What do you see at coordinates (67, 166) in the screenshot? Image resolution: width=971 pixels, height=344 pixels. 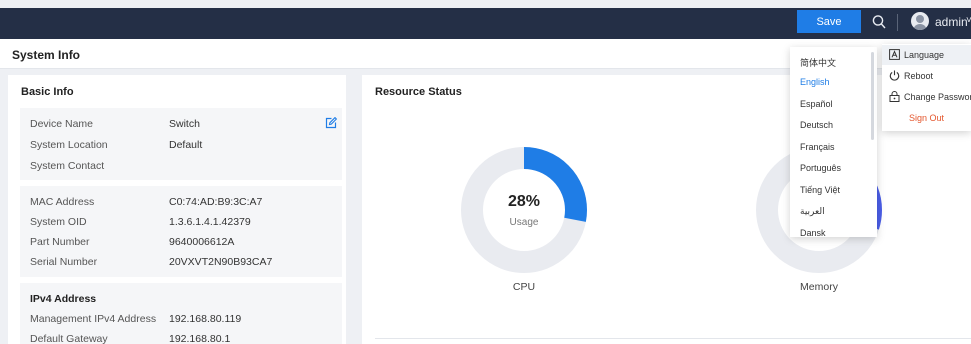 I see `info-label: System Contact` at bounding box center [67, 166].